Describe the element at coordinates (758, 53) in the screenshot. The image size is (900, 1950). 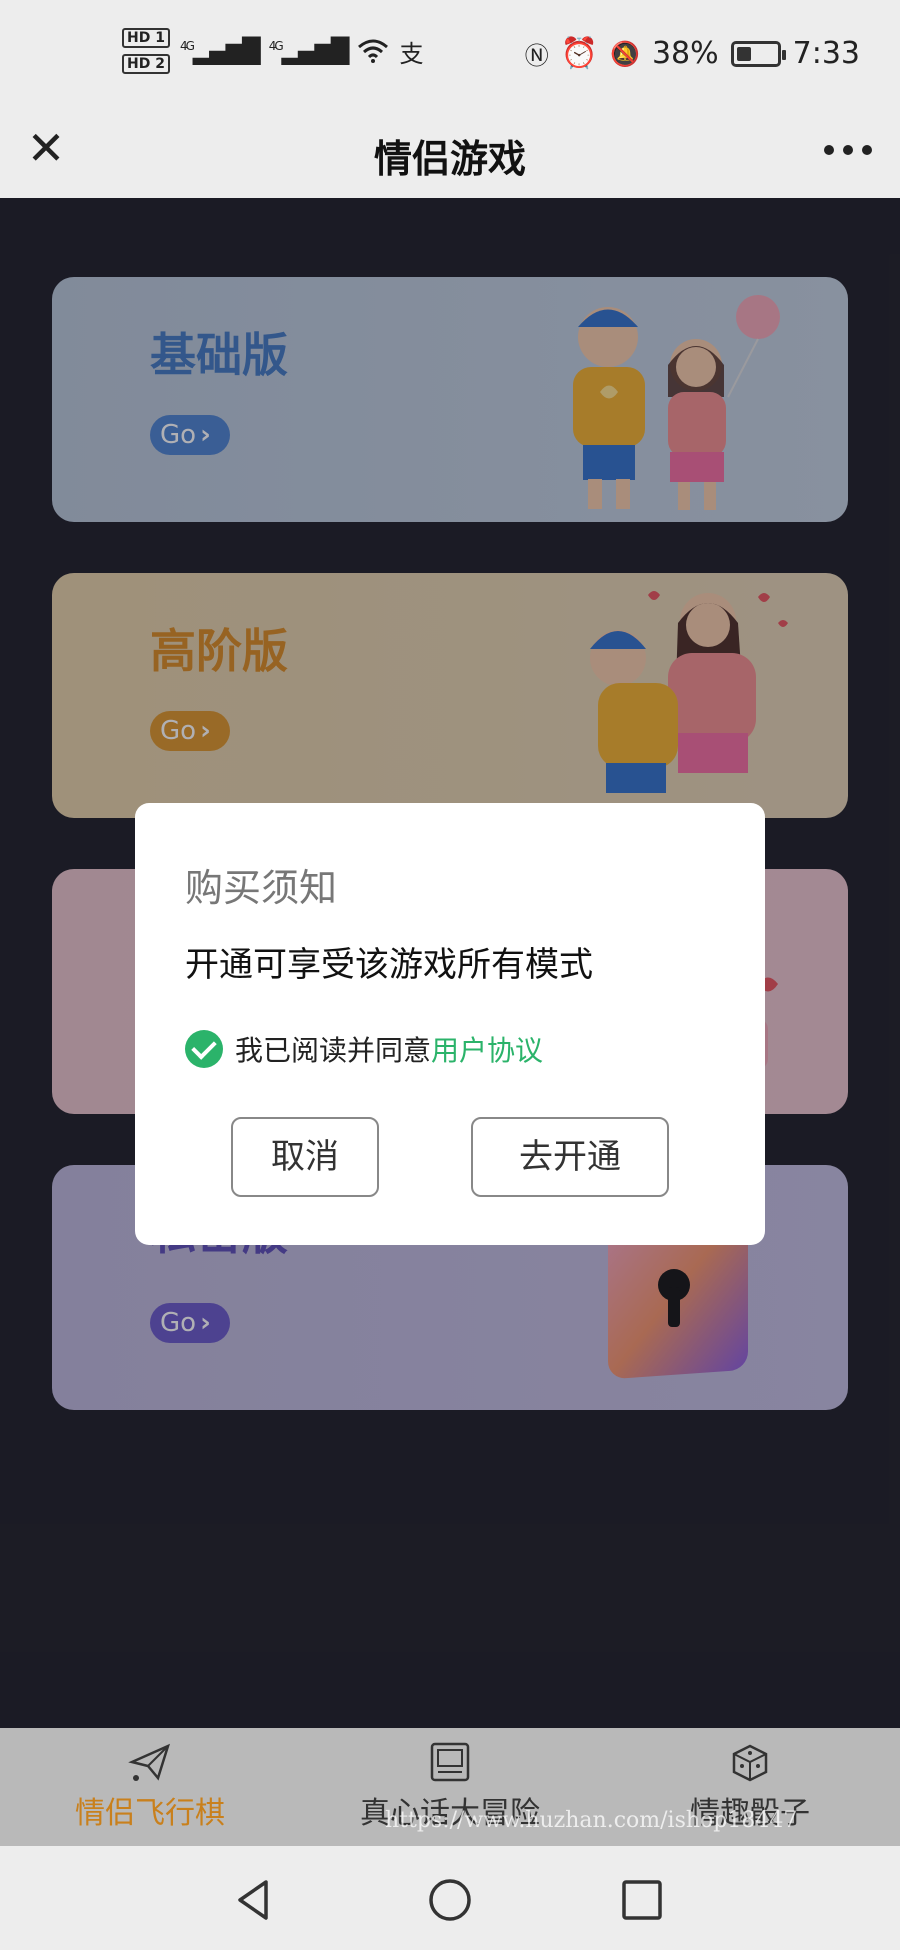
I see `battery-icon` at that location.